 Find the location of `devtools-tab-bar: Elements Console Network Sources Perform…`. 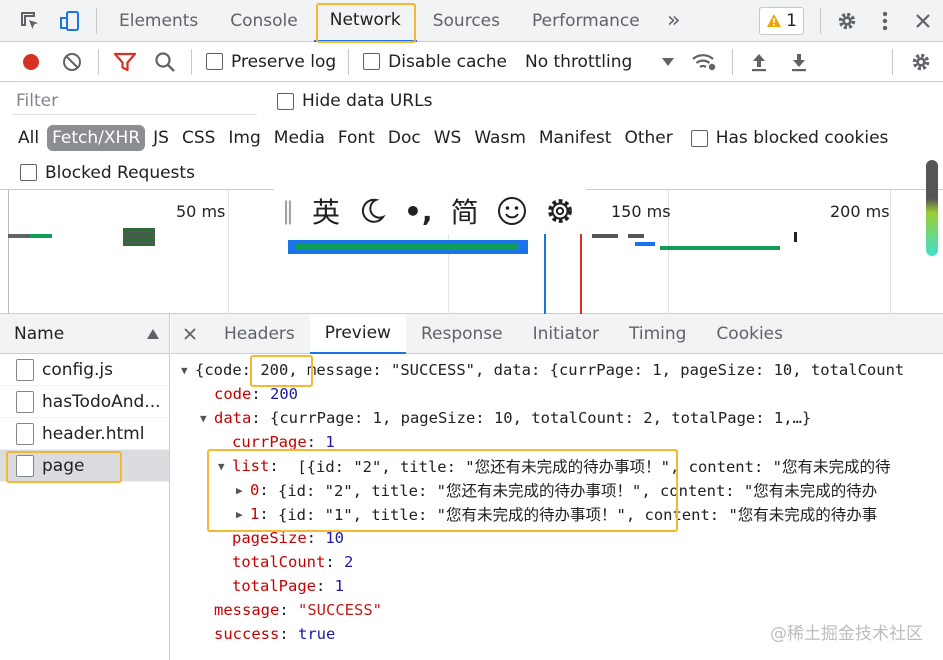

devtools-tab-bar: Elements Console Network Sources Perform… is located at coordinates (471, 21).